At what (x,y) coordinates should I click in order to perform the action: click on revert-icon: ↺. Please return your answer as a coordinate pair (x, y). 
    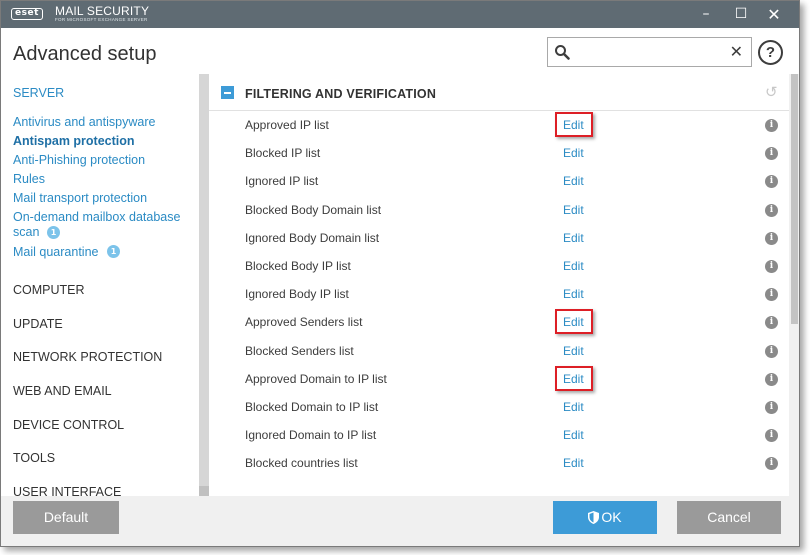
    Looking at the image, I should click on (771, 92).